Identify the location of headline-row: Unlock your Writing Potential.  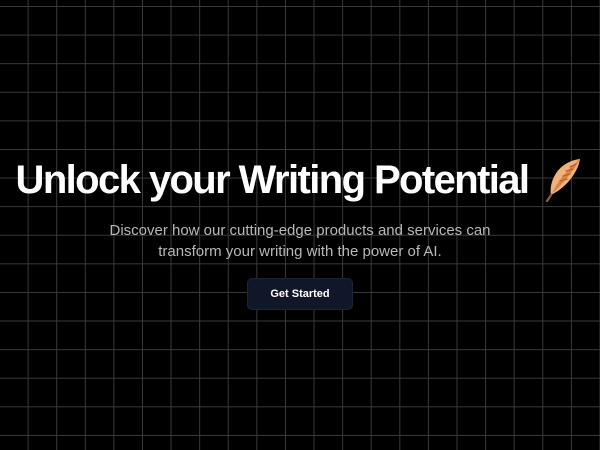
(300, 180).